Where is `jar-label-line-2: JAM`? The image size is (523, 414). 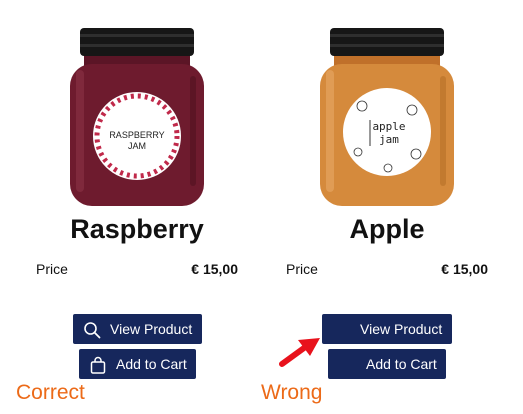 jar-label-line-2: JAM is located at coordinates (137, 146).